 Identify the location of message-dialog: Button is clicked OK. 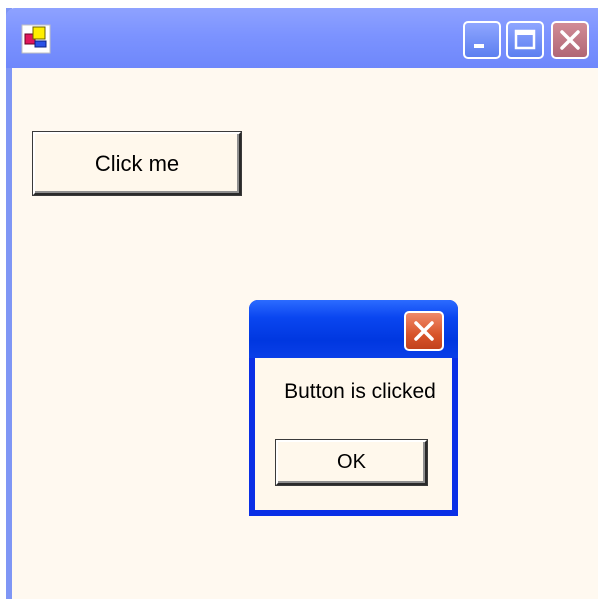
(353, 408).